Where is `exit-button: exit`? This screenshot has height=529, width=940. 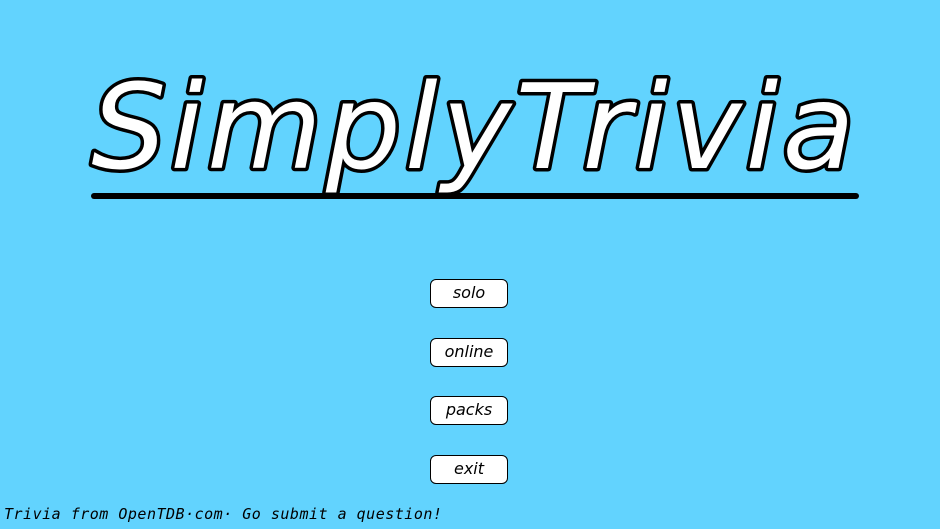 exit-button: exit is located at coordinates (469, 469).